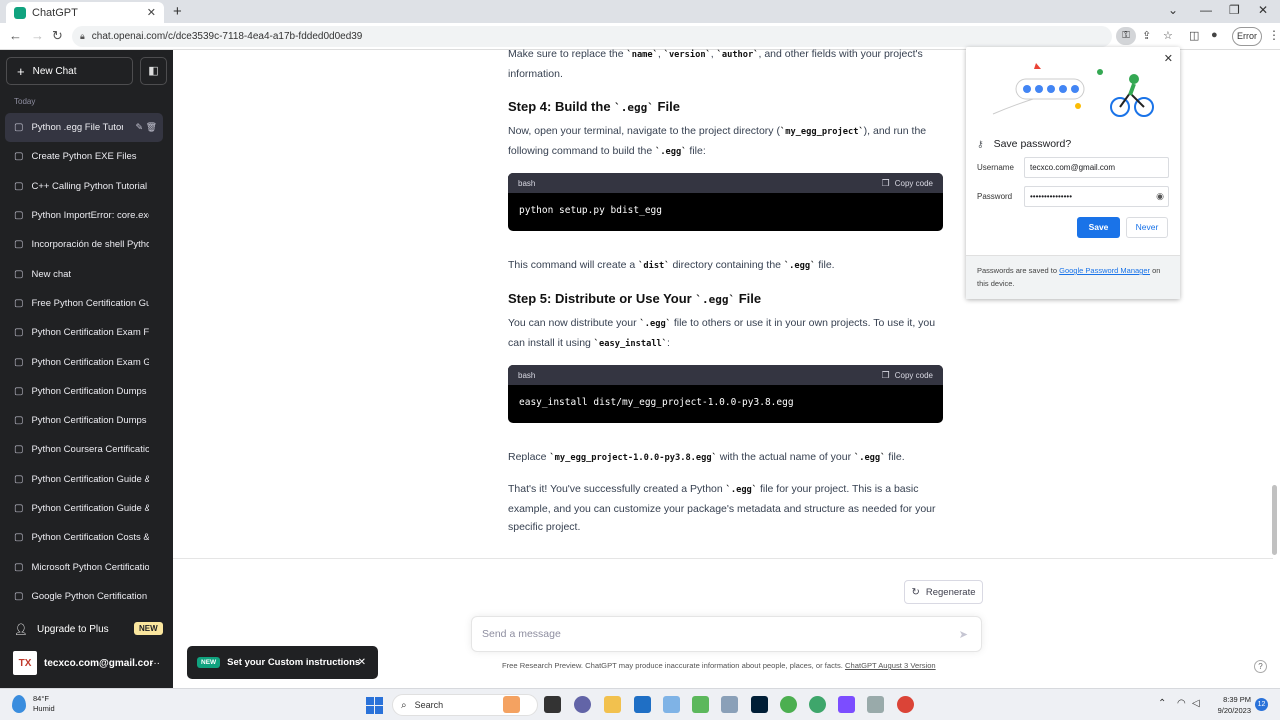 Image resolution: width=1280 pixels, height=720 pixels. Describe the element at coordinates (700, 704) in the screenshot. I see `notepad-icon` at that location.